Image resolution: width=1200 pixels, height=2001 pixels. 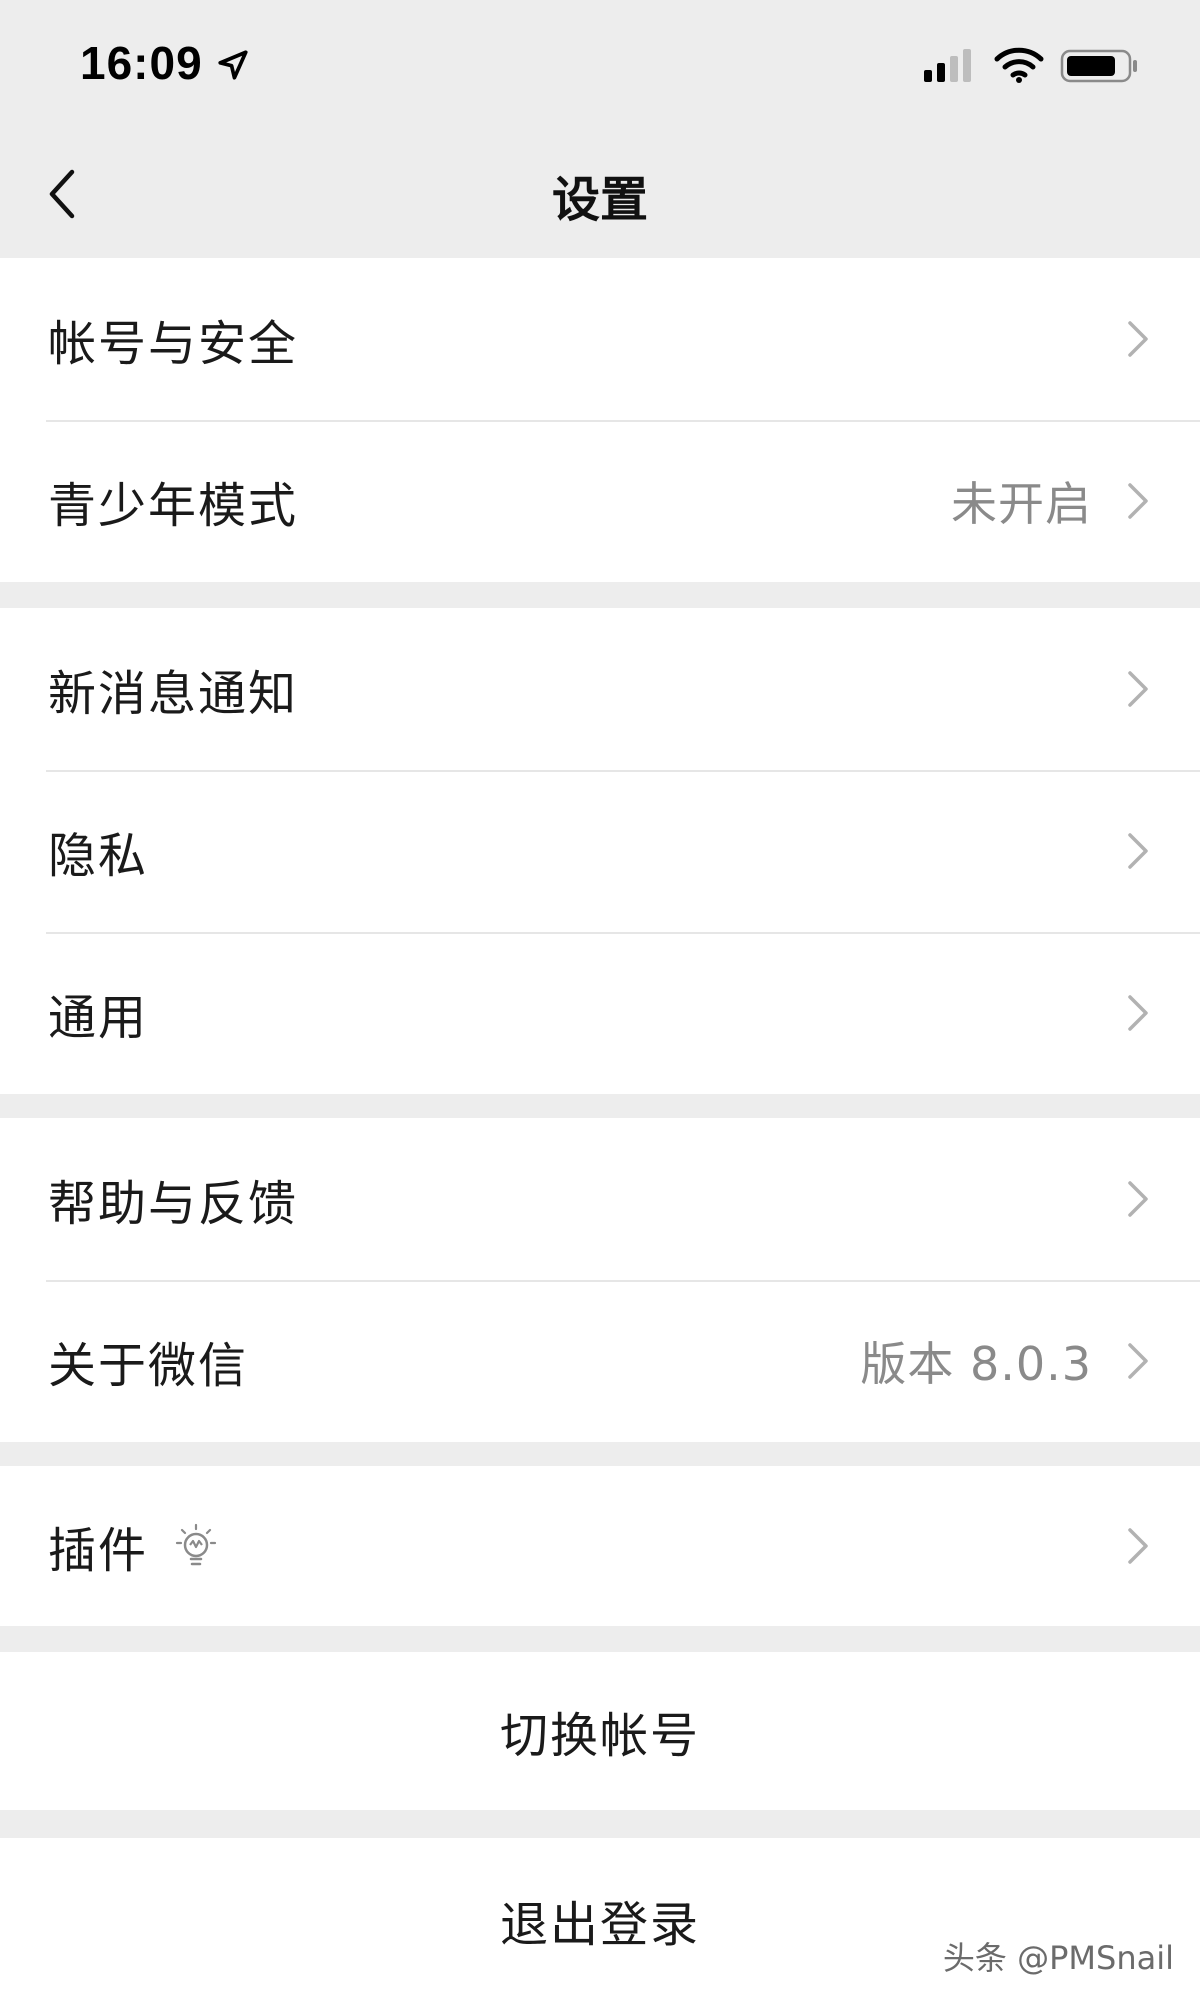 What do you see at coordinates (1021, 504) in the screenshot?
I see `teen-mode-status: 未开启` at bounding box center [1021, 504].